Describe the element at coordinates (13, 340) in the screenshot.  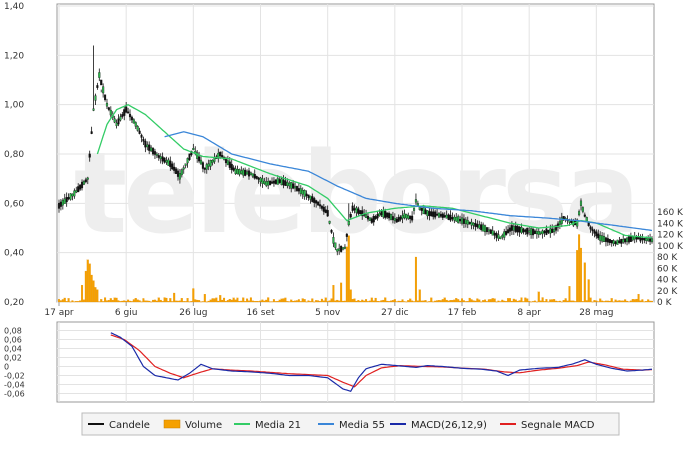
I see `macd-tick-label: 0,06` at that location.